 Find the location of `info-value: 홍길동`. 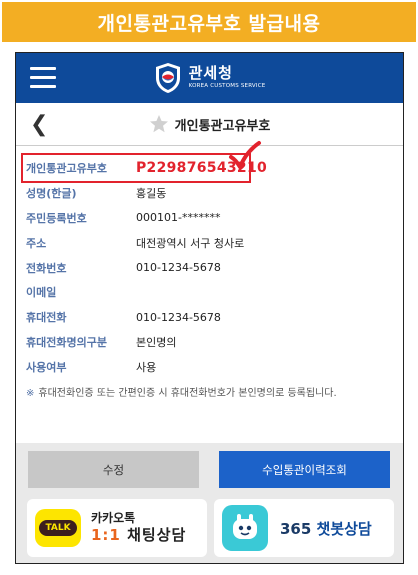

info-value: 홍길동 is located at coordinates (151, 194).